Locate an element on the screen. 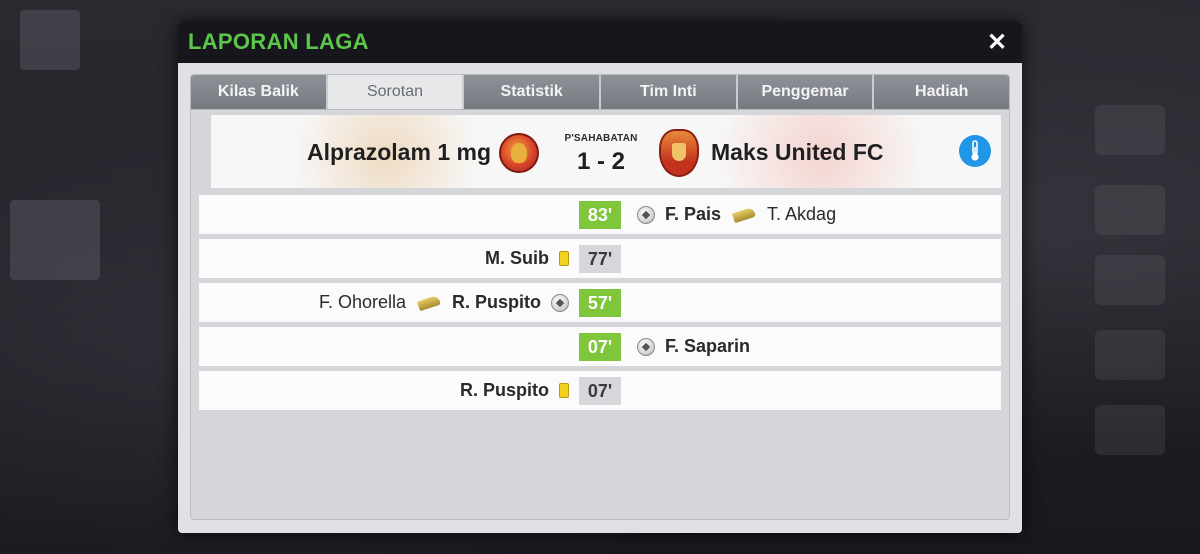 Image resolution: width=1200 pixels, height=554 pixels. home-event: M. Suib is located at coordinates (527, 258).